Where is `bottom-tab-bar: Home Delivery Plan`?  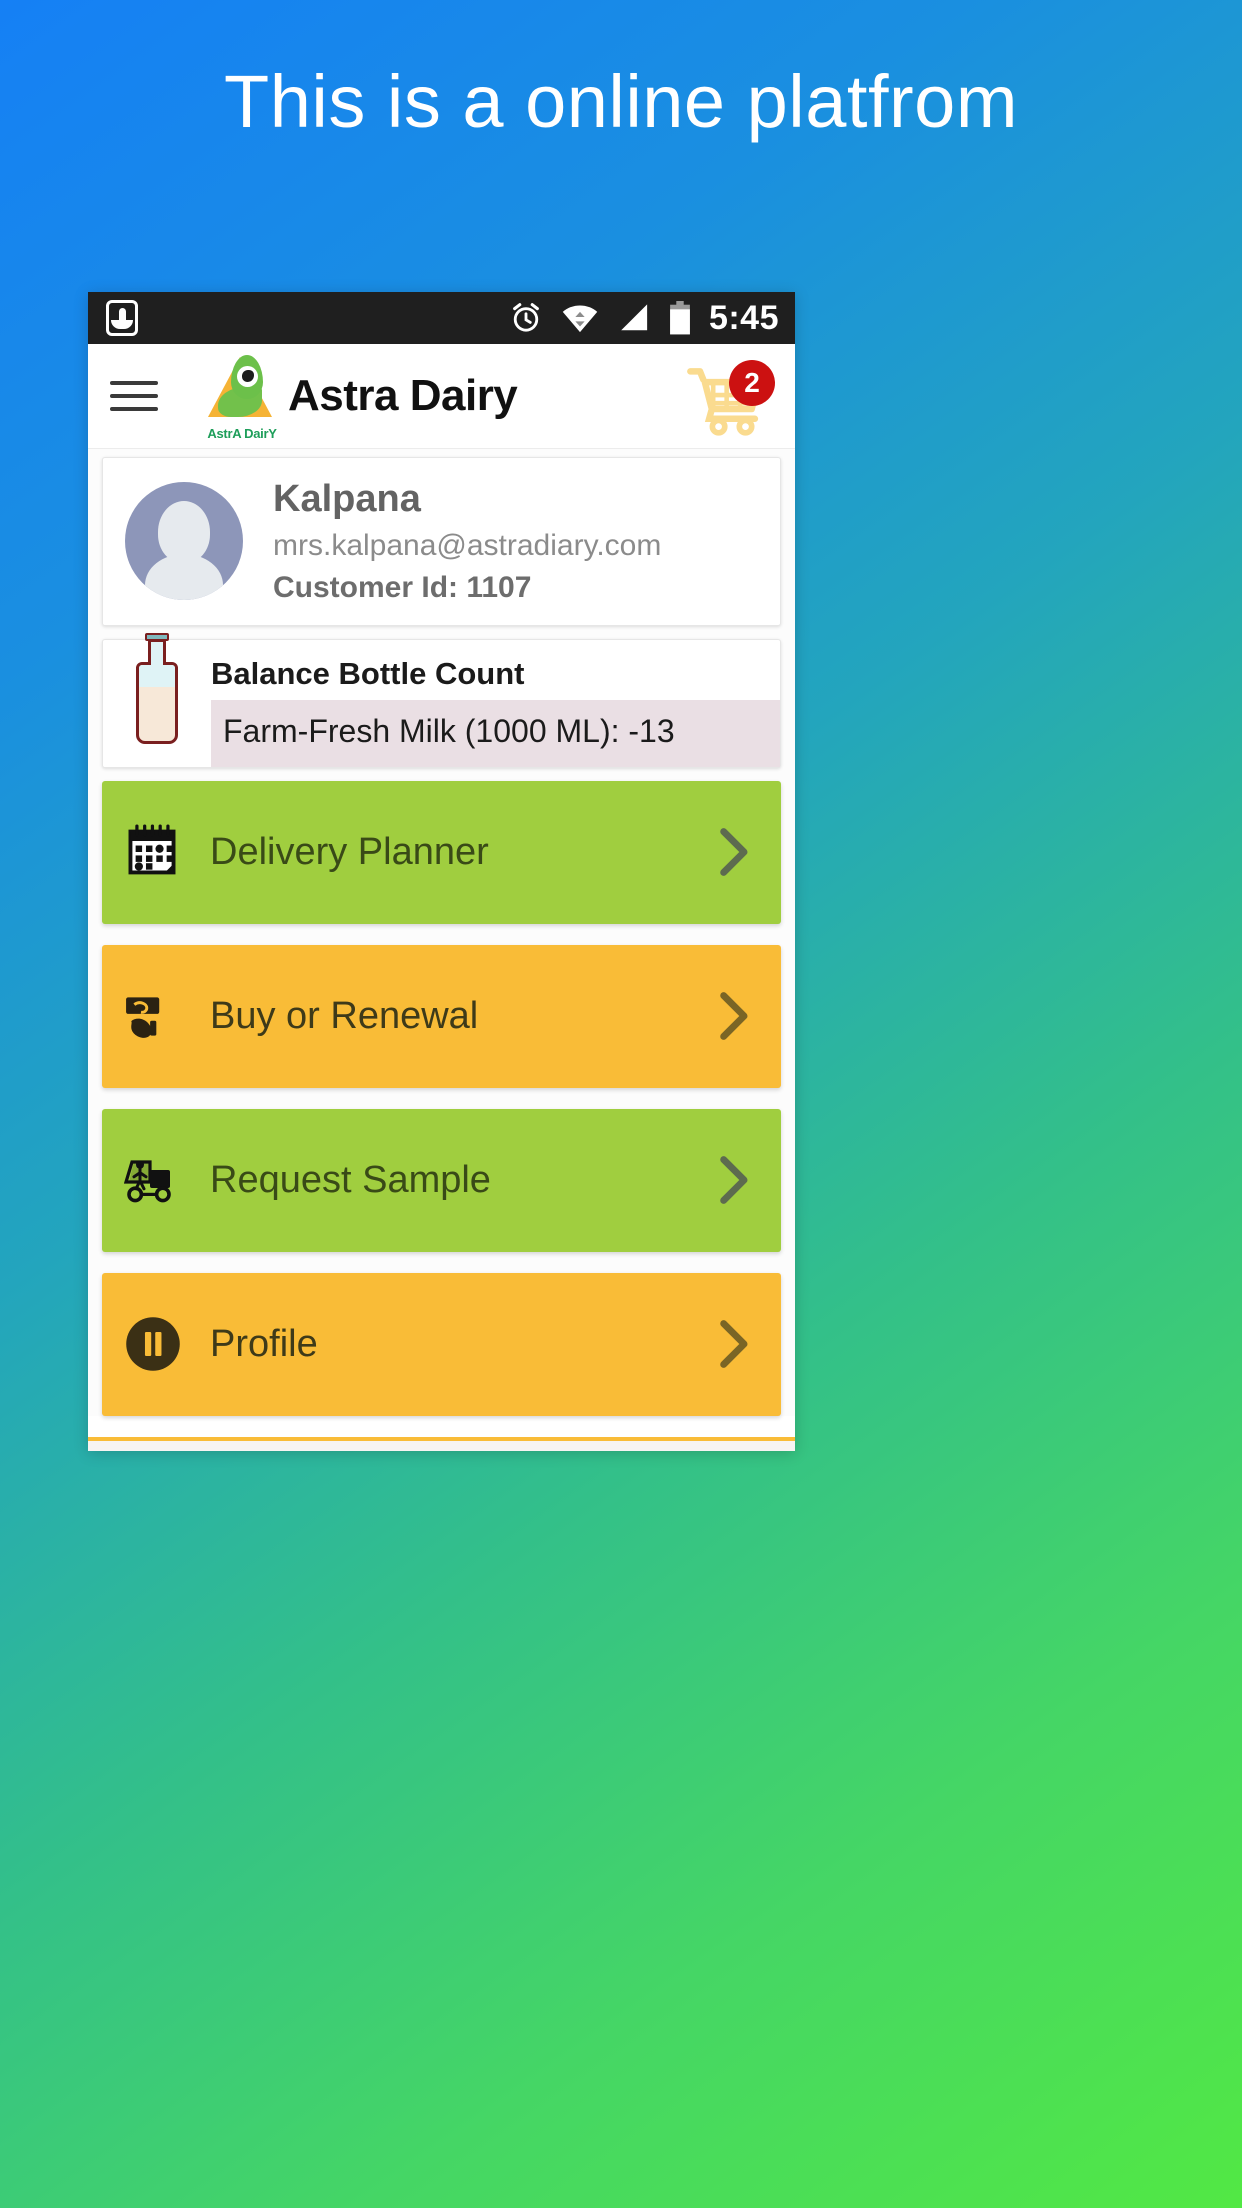 bottom-tab-bar: Home Delivery Plan is located at coordinates (441, 1443).